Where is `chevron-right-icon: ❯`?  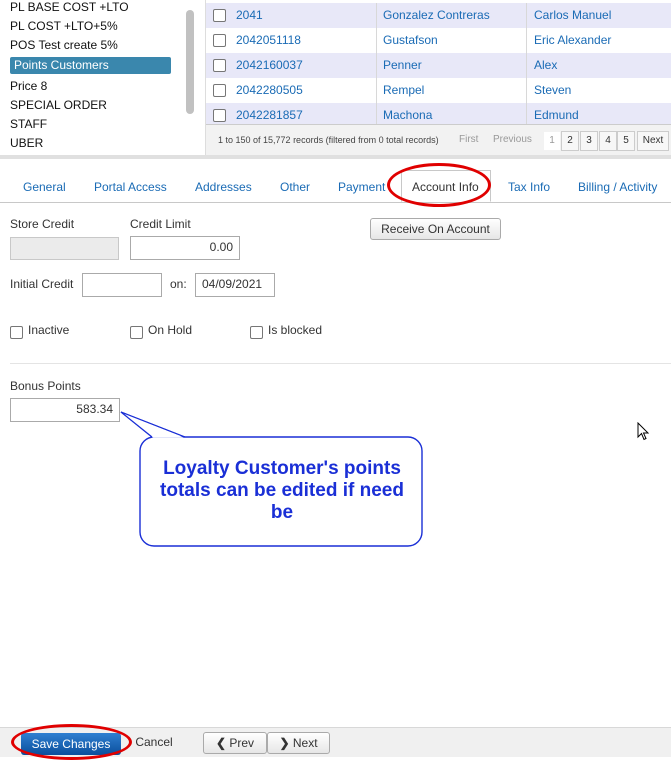 chevron-right-icon: ❯ is located at coordinates (284, 743).